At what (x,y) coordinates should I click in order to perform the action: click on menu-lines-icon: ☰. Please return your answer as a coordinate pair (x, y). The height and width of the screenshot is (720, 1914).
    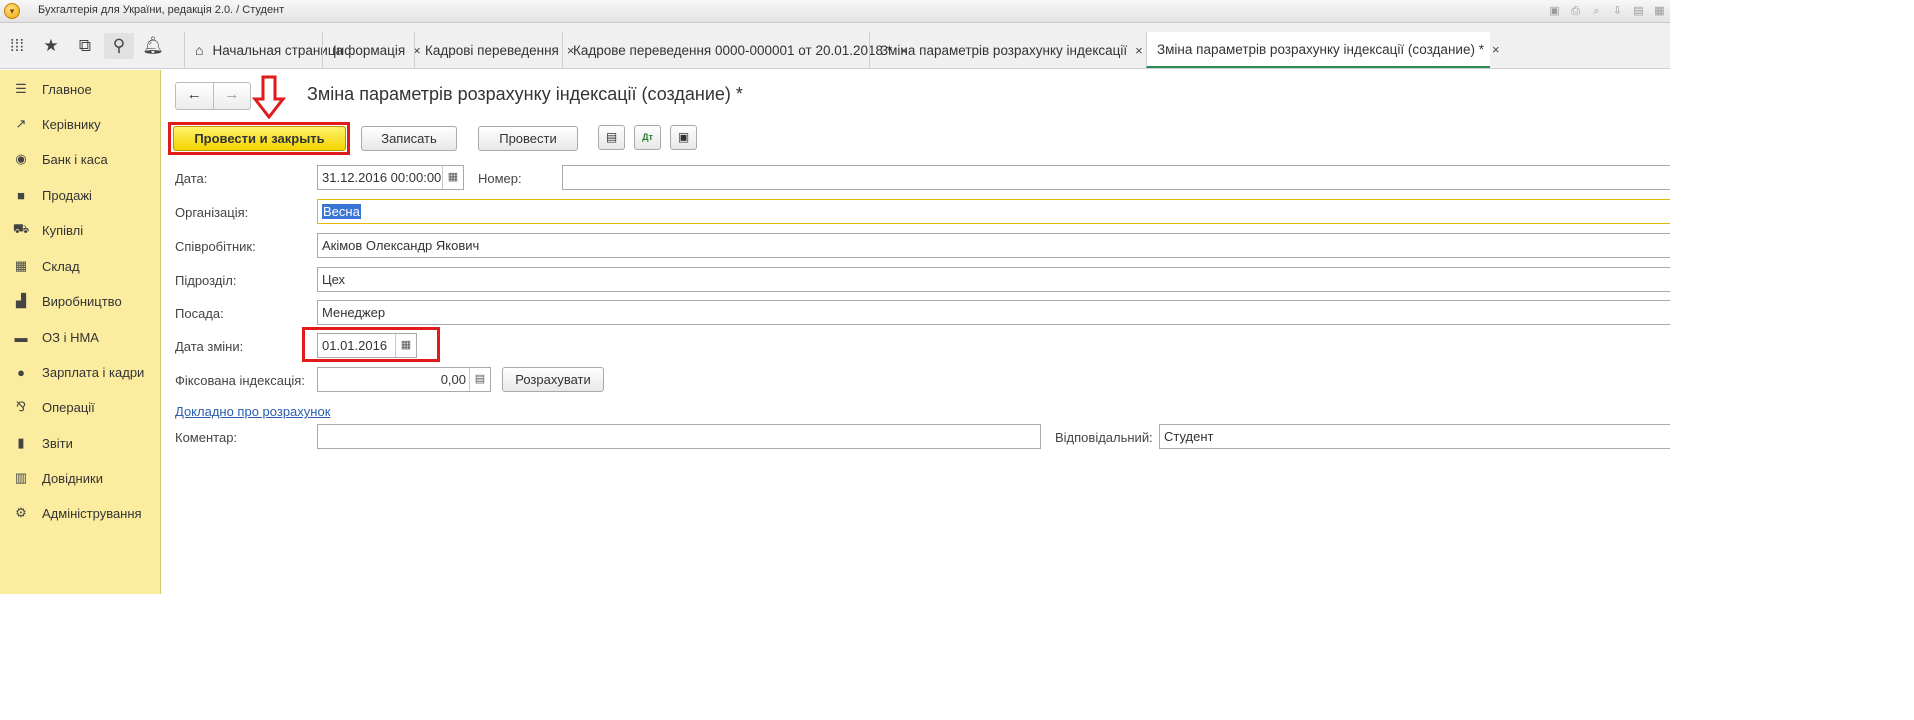
    Looking at the image, I should click on (21, 88).